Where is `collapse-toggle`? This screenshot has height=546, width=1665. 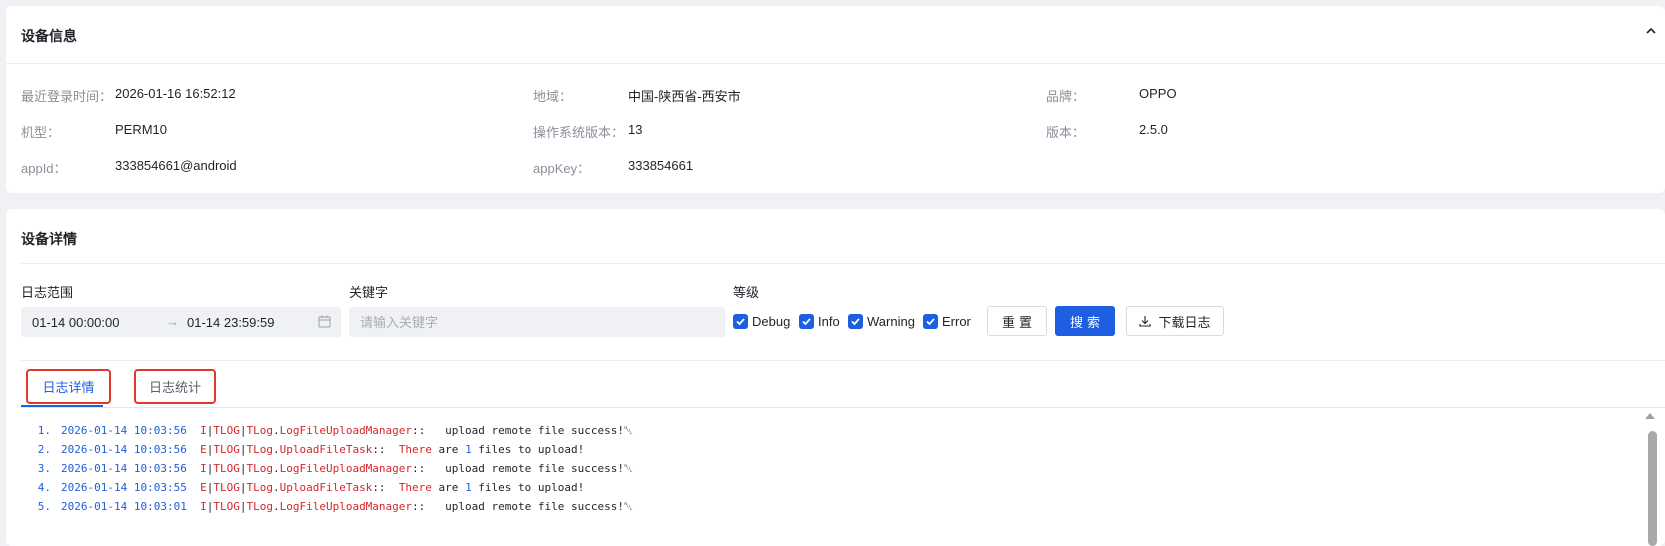 collapse-toggle is located at coordinates (1651, 31).